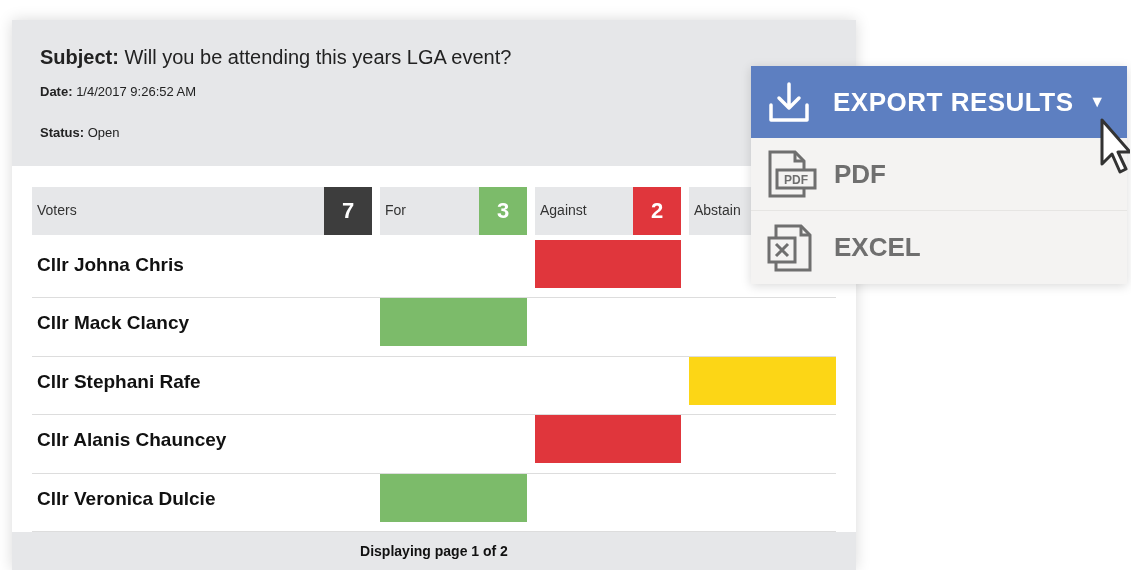 The image size is (1131, 570). Describe the element at coordinates (126, 498) in the screenshot. I see `voter-name: Cllr Veronica Dulcie` at that location.